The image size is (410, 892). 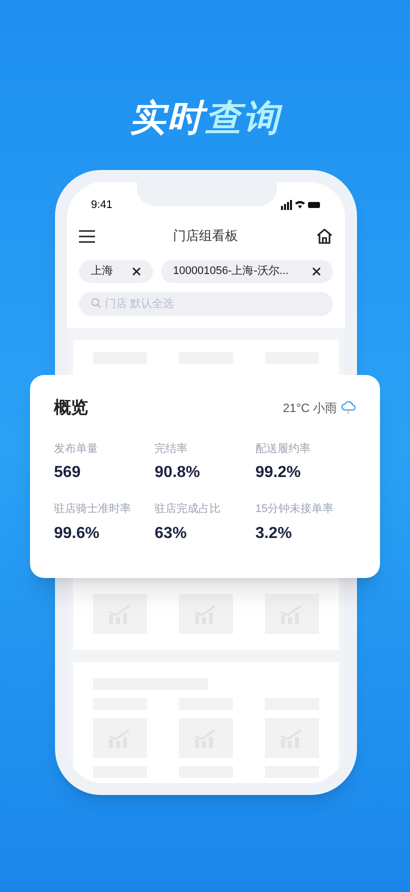 I want to click on search-icon, so click(x=96, y=303).